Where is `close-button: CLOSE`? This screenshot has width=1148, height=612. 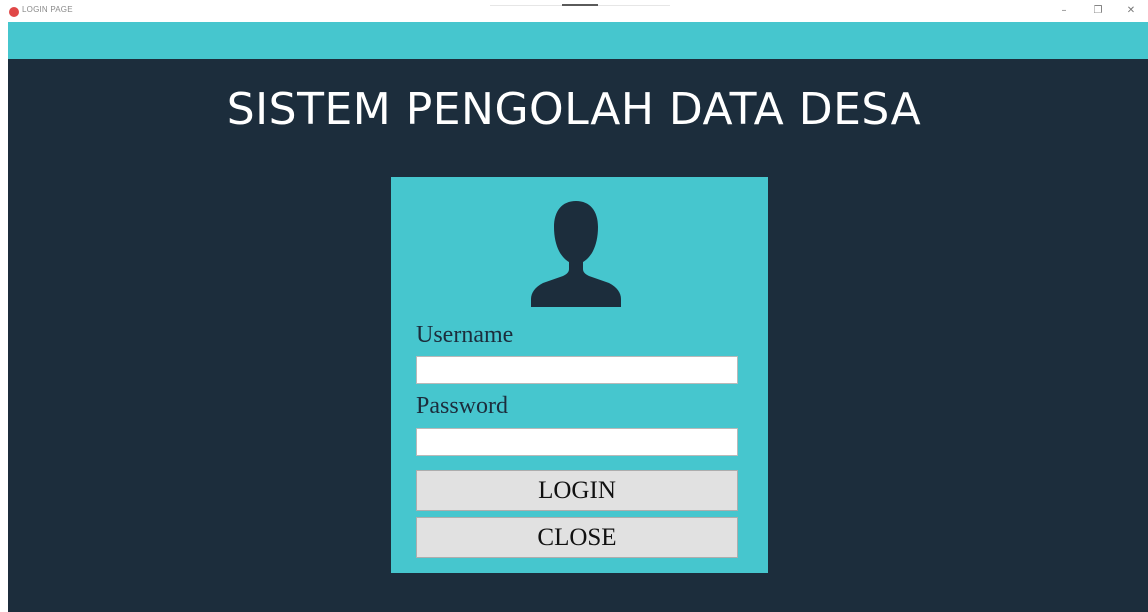
close-button: CLOSE is located at coordinates (577, 537).